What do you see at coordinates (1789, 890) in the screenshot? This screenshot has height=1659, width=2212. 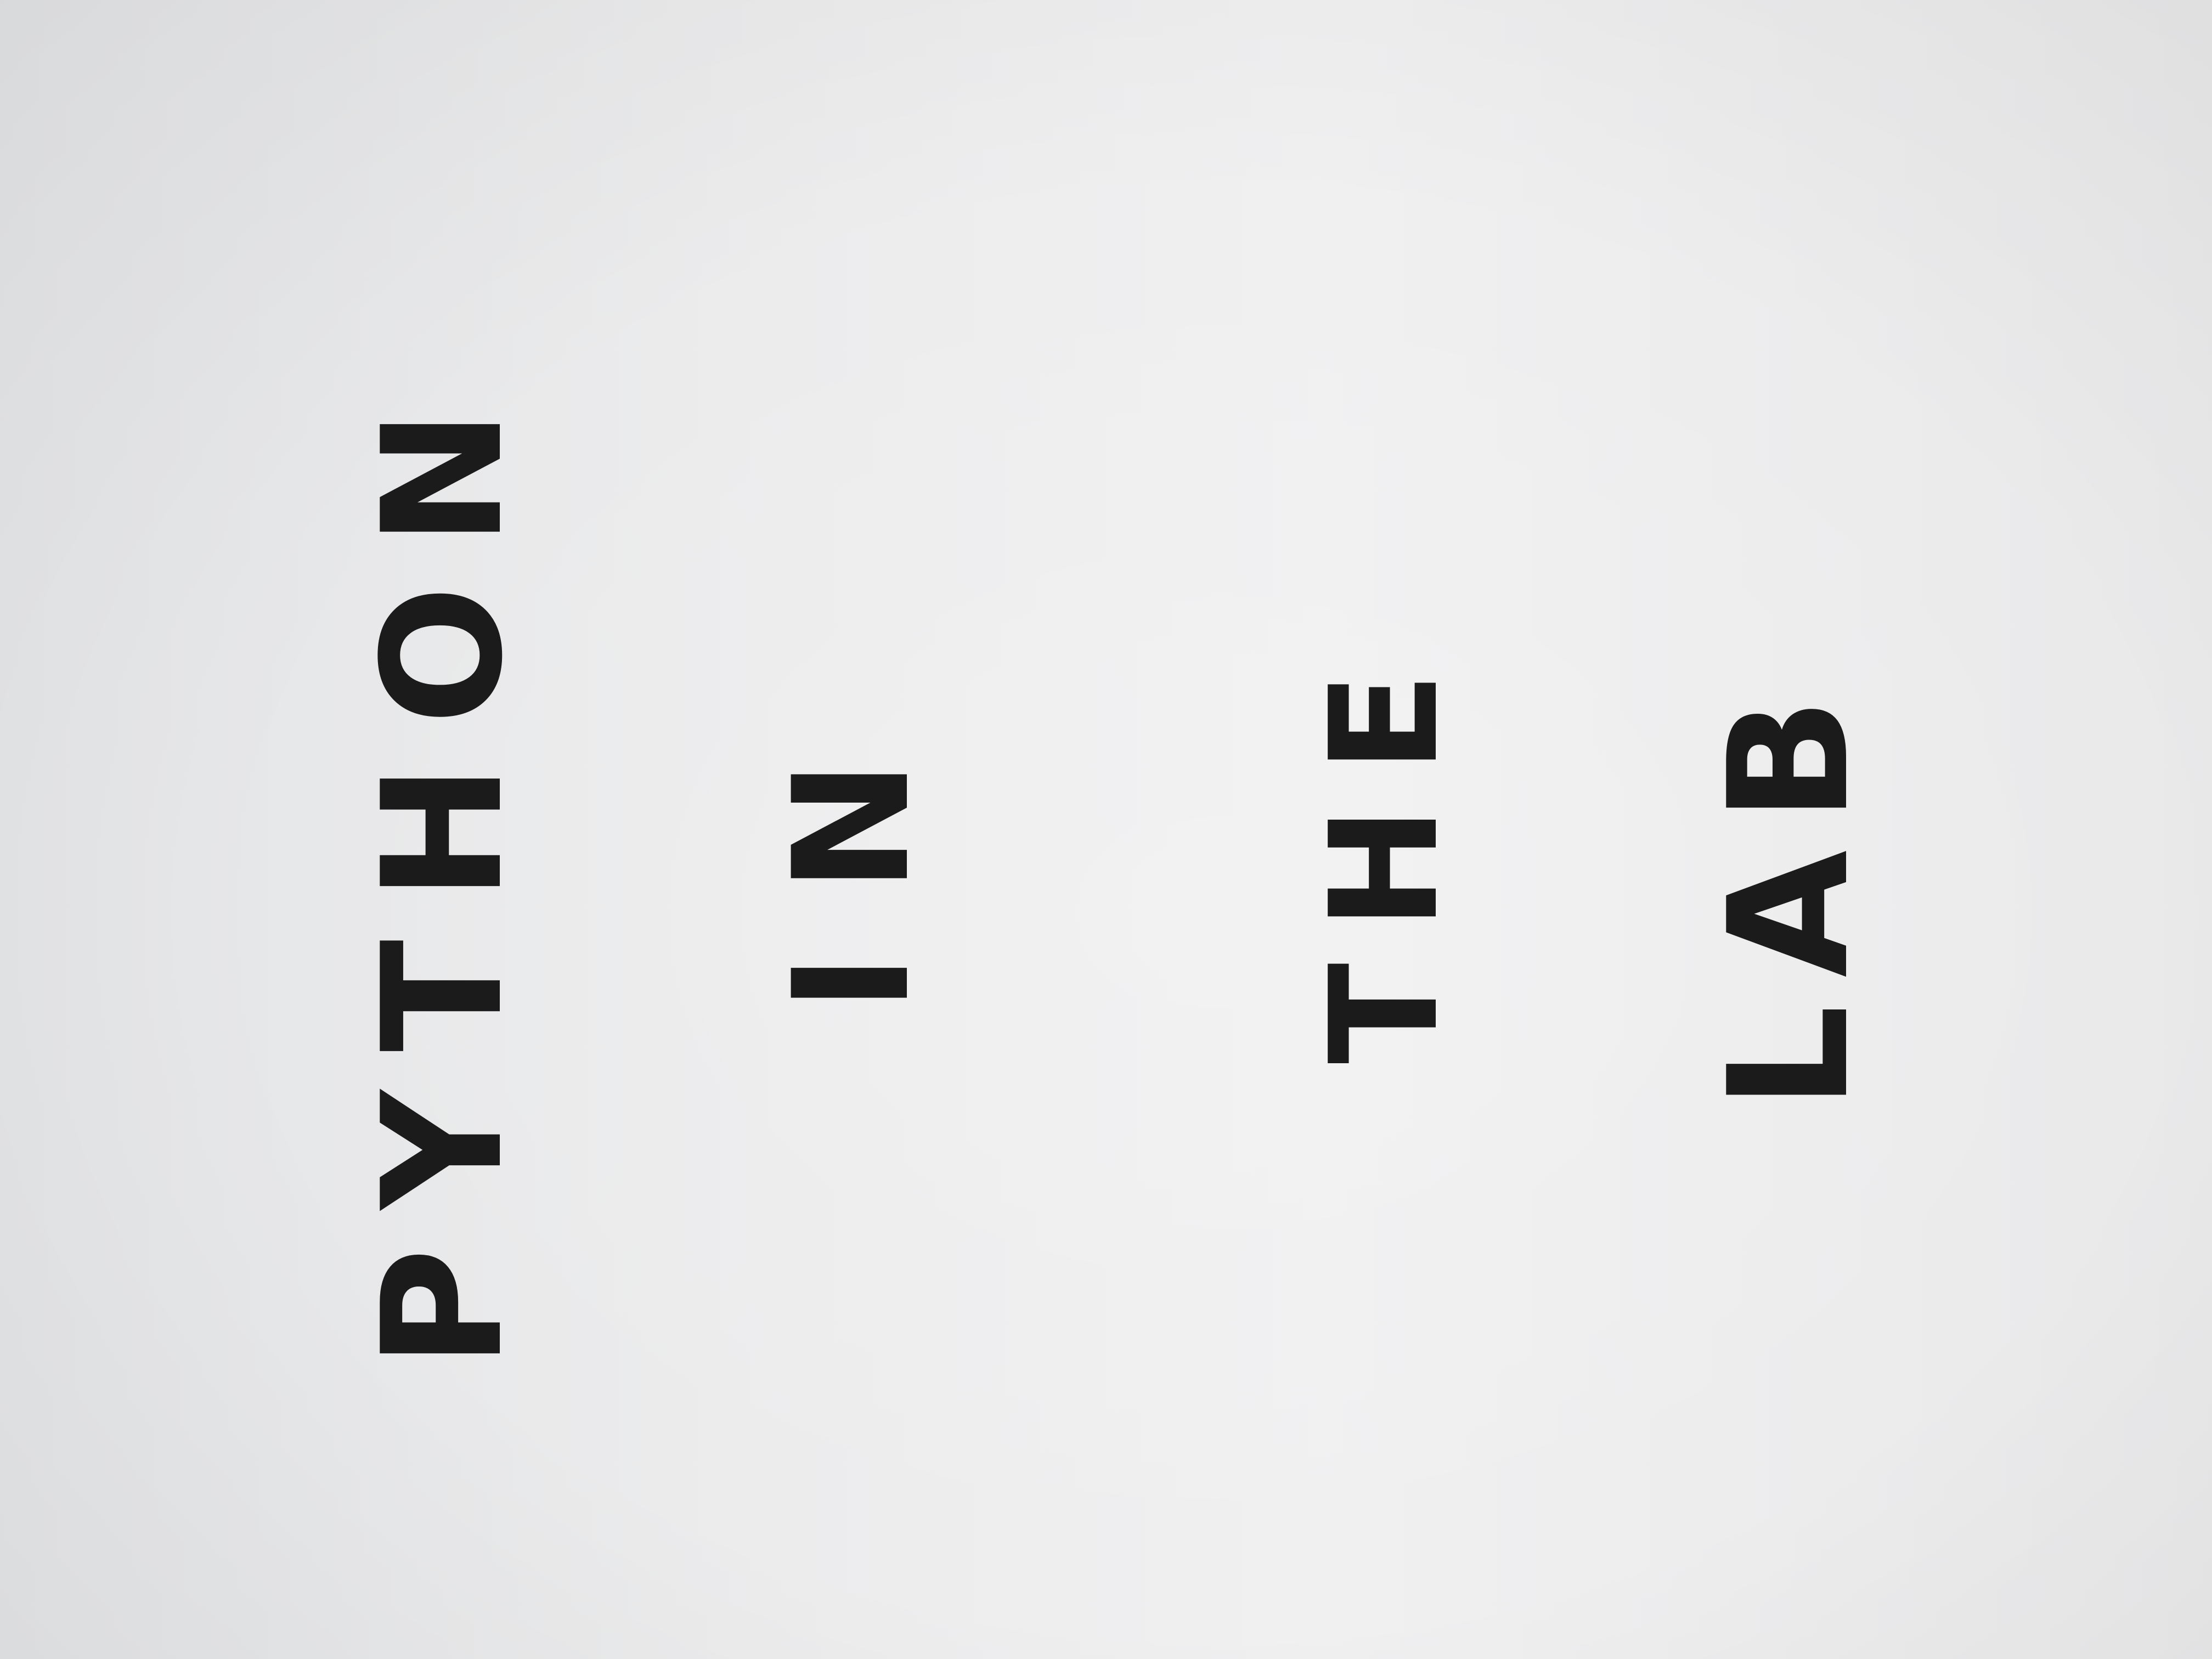 I see `handwritten-line-lab: LAB` at bounding box center [1789, 890].